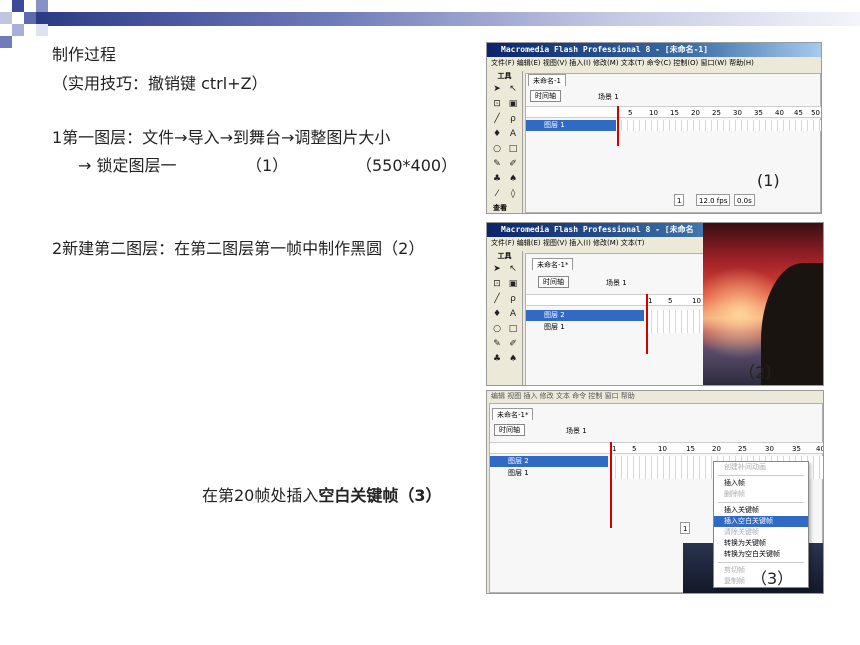 The width and height of the screenshot is (860, 645). Describe the element at coordinates (576, 431) in the screenshot. I see `scene-label-3: 场景 1` at that location.